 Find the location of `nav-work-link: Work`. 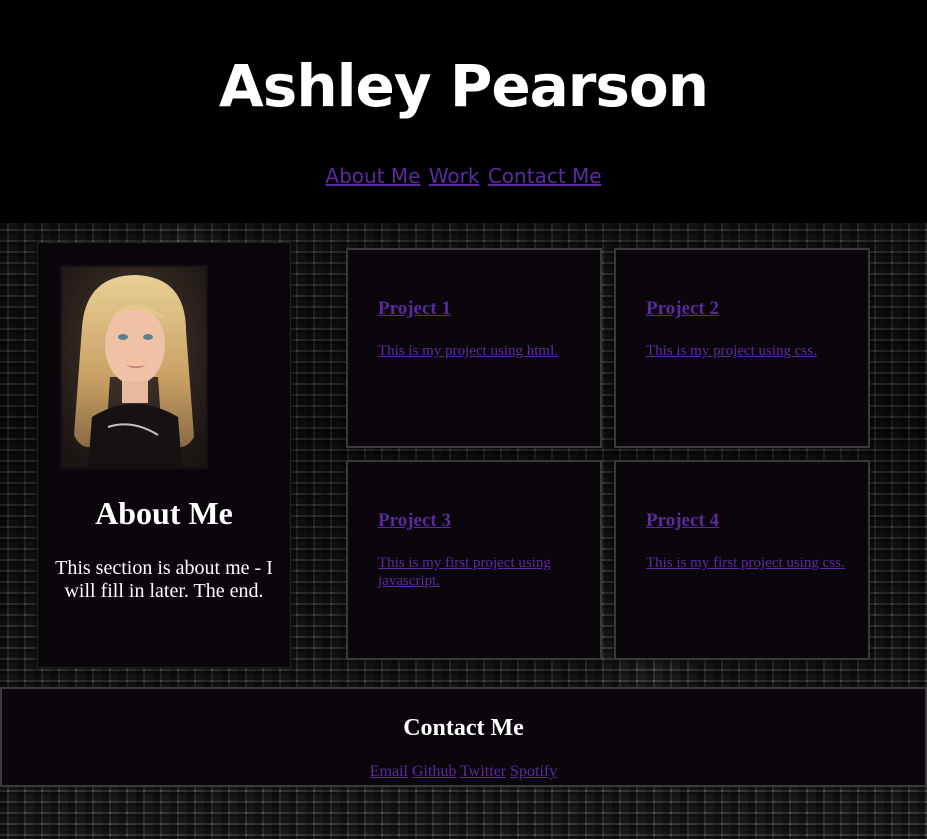

nav-work-link: Work is located at coordinates (454, 176).